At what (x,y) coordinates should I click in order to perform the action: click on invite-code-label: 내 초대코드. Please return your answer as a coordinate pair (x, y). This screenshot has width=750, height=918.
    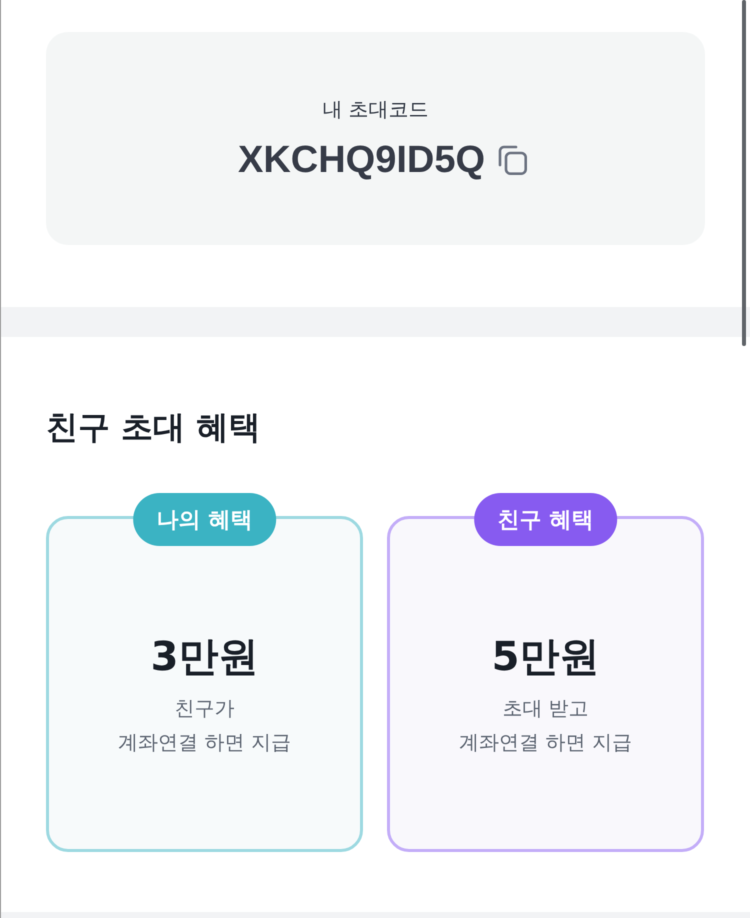
    Looking at the image, I should click on (375, 109).